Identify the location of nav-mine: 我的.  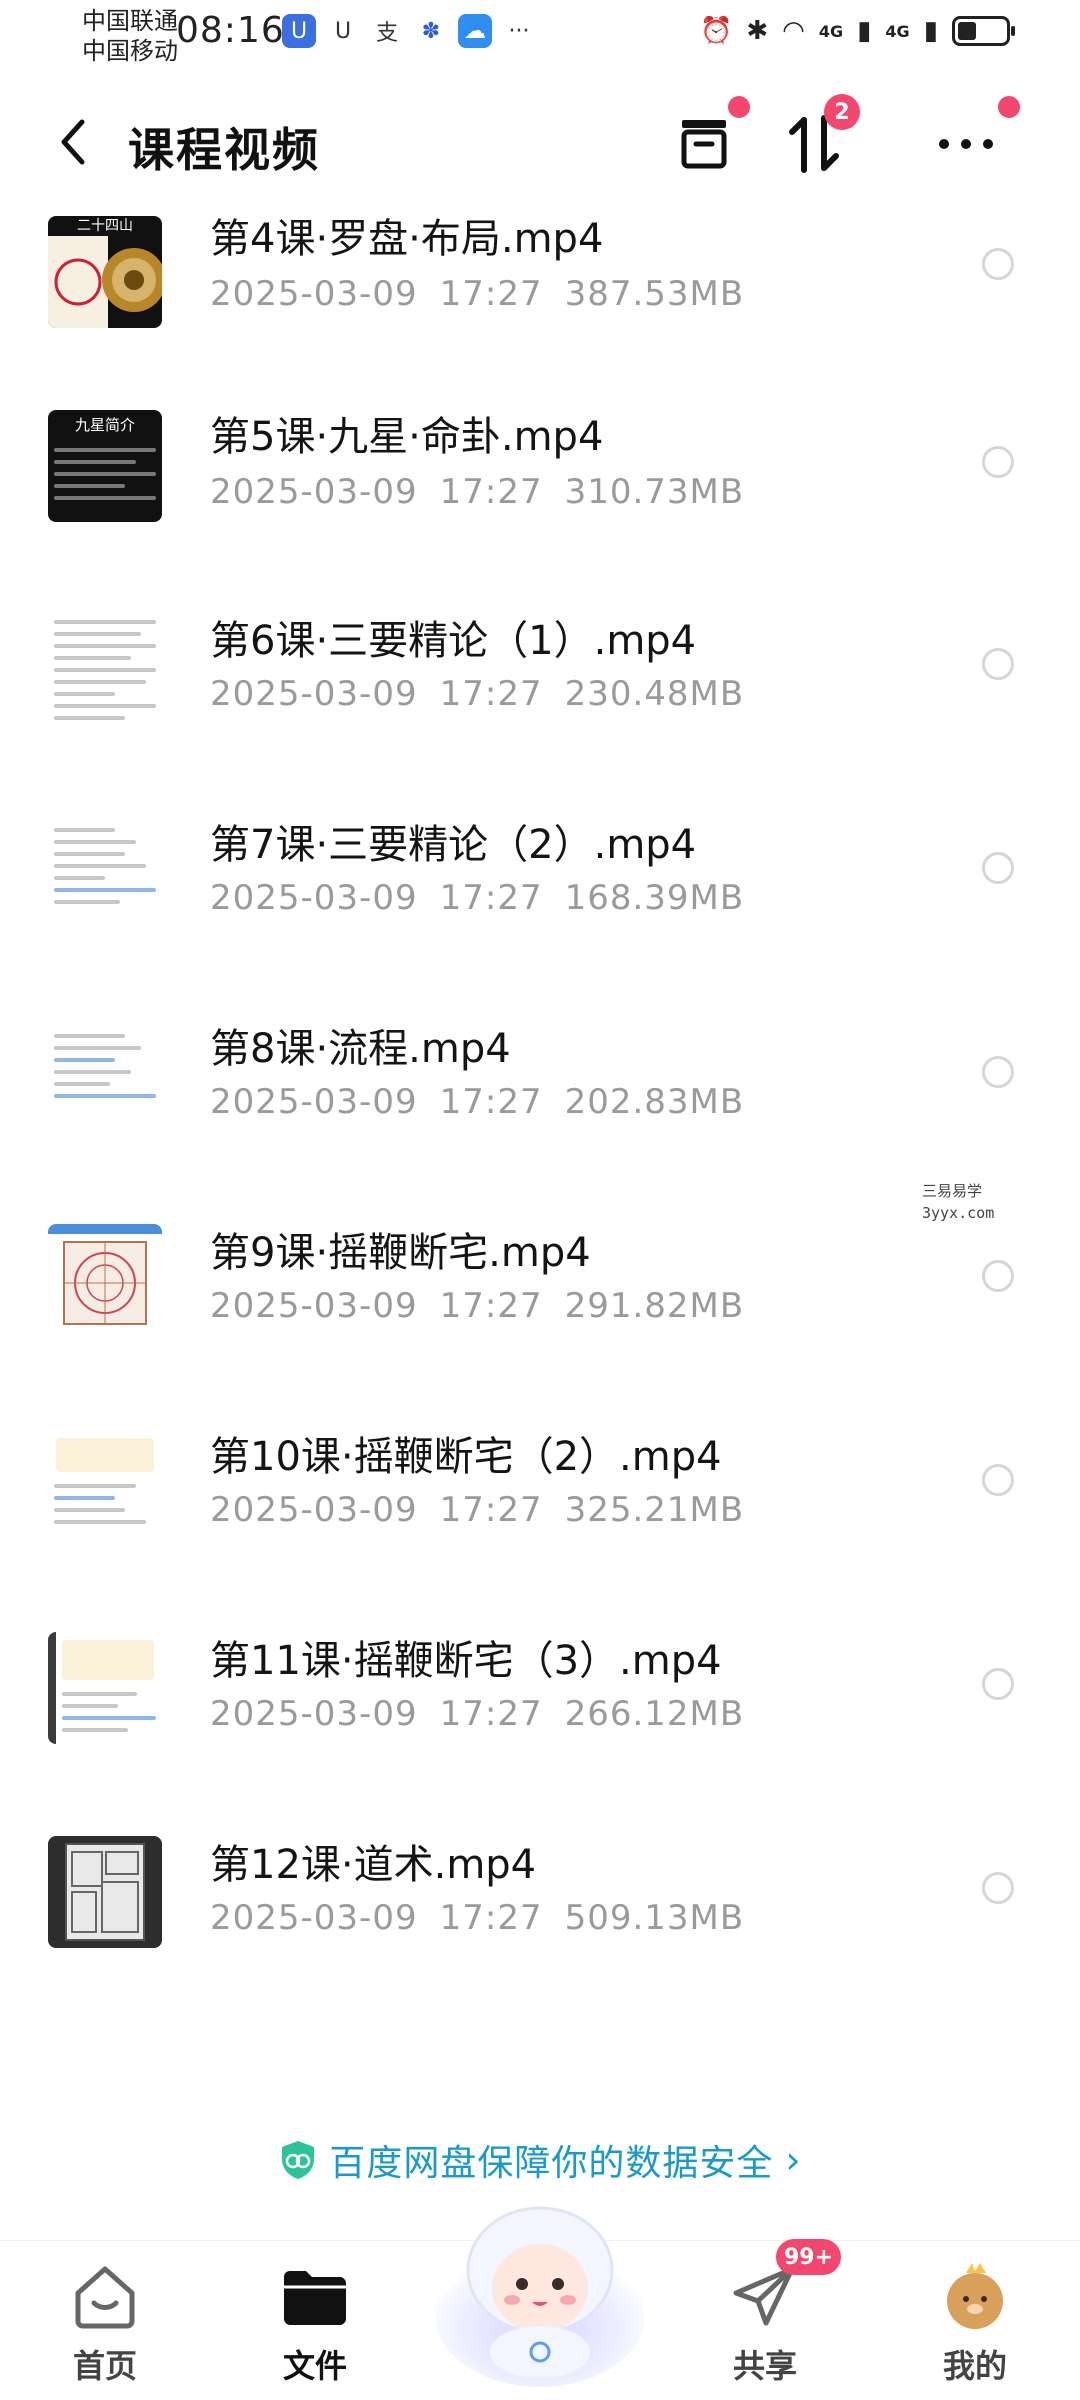
(975, 2323).